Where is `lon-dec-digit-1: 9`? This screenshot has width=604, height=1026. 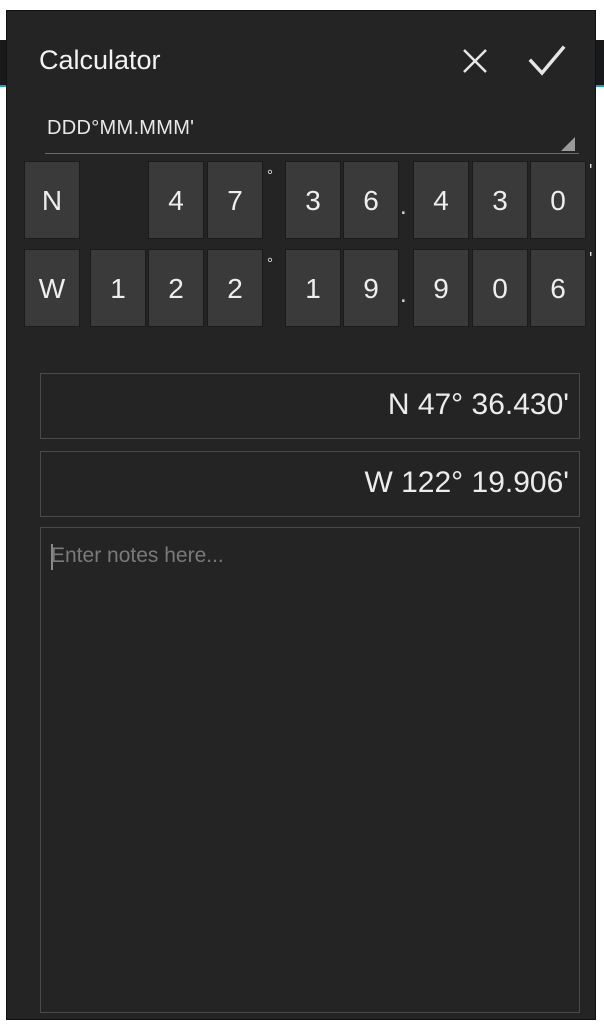
lon-dec-digit-1: 9 is located at coordinates (441, 288).